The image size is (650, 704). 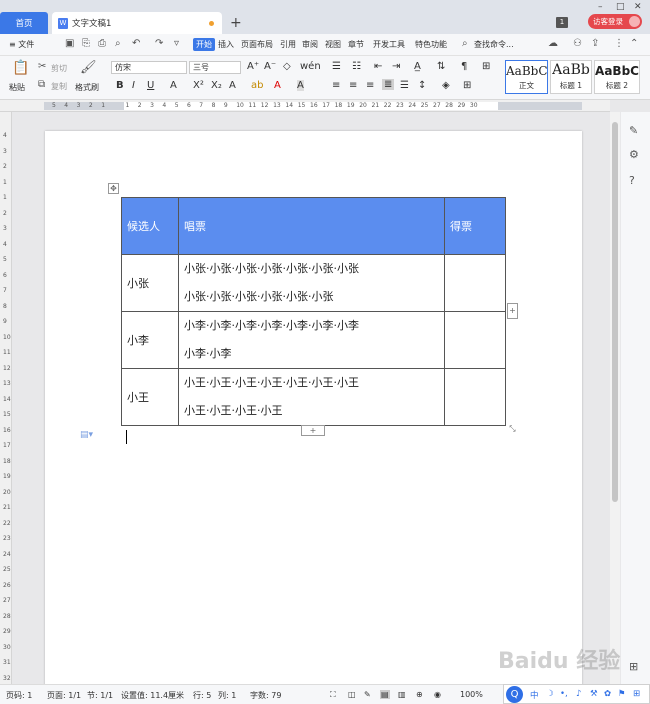 What do you see at coordinates (69, 43) in the screenshot?
I see `save-icon: ▣` at bounding box center [69, 43].